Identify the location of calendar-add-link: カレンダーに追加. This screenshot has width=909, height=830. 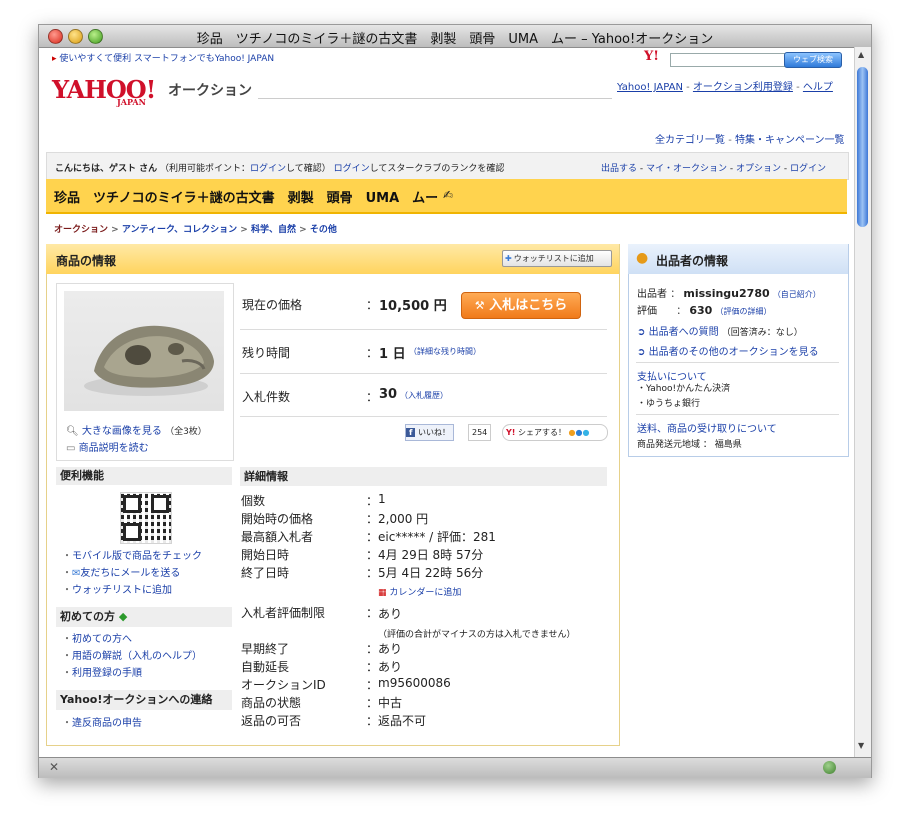
(425, 593).